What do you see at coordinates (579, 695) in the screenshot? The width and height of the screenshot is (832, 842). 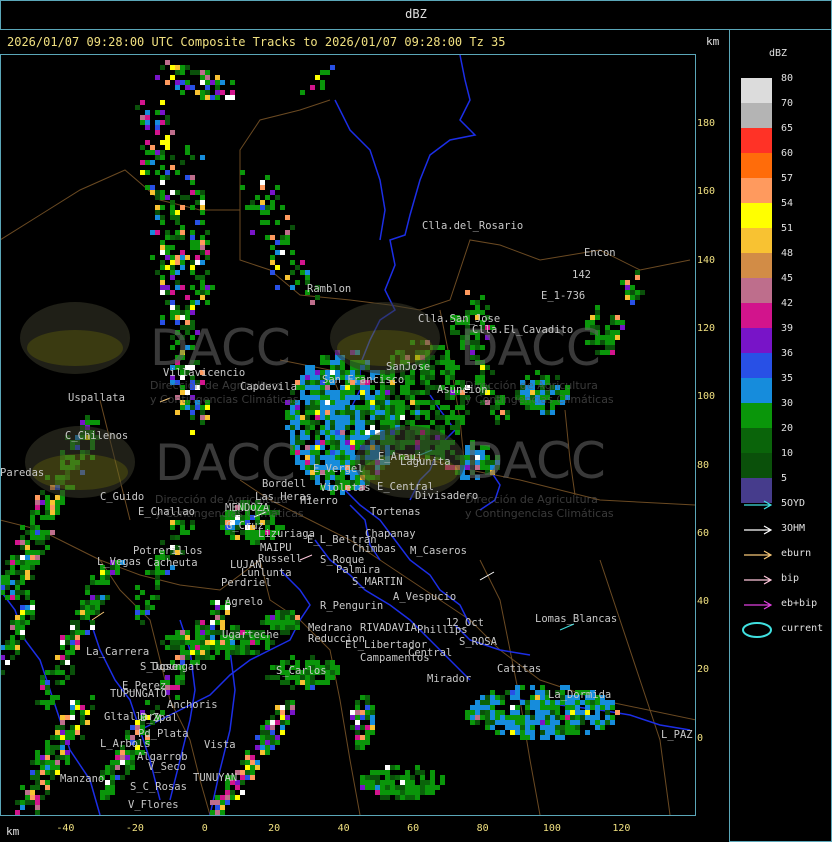 I see `place-label: La_Dormida` at bounding box center [579, 695].